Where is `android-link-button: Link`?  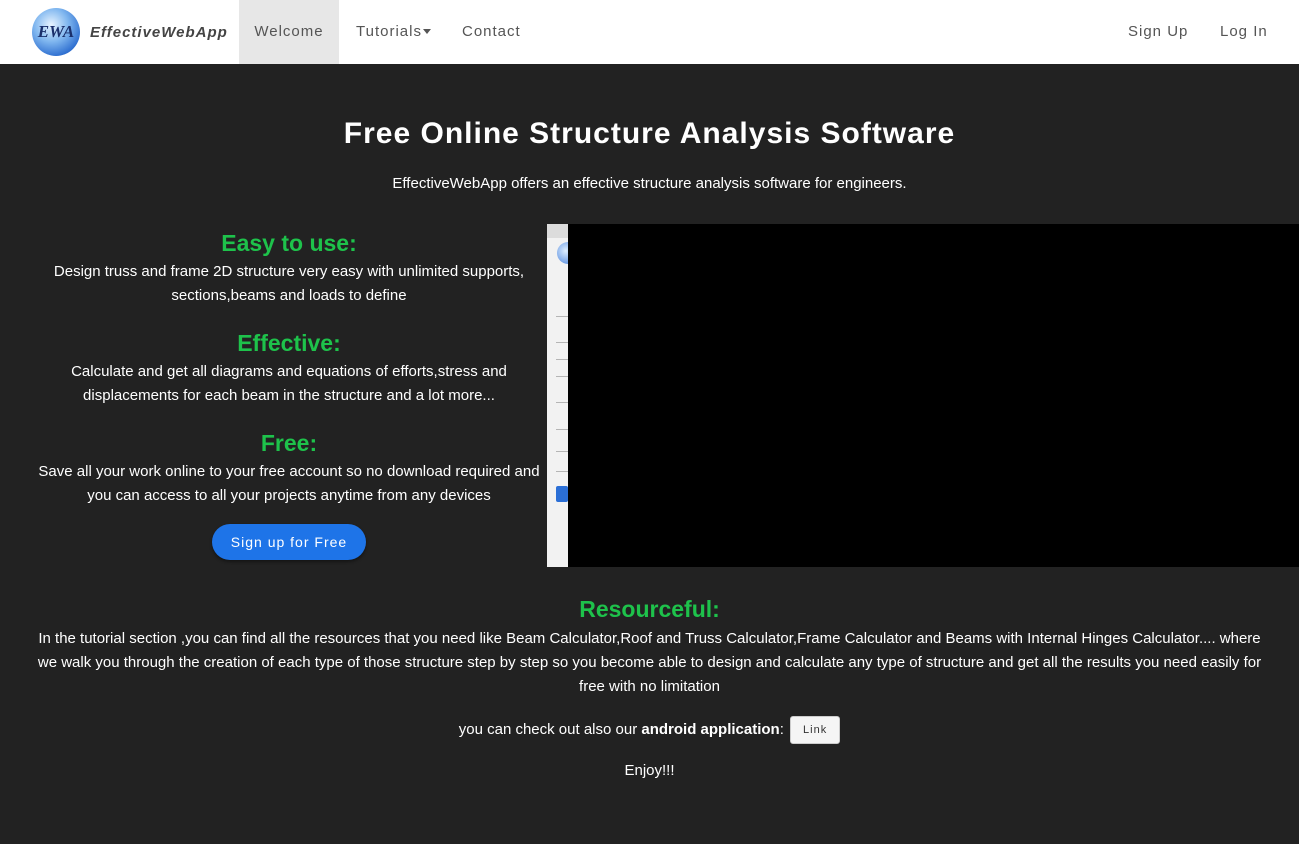 android-link-button: Link is located at coordinates (815, 730).